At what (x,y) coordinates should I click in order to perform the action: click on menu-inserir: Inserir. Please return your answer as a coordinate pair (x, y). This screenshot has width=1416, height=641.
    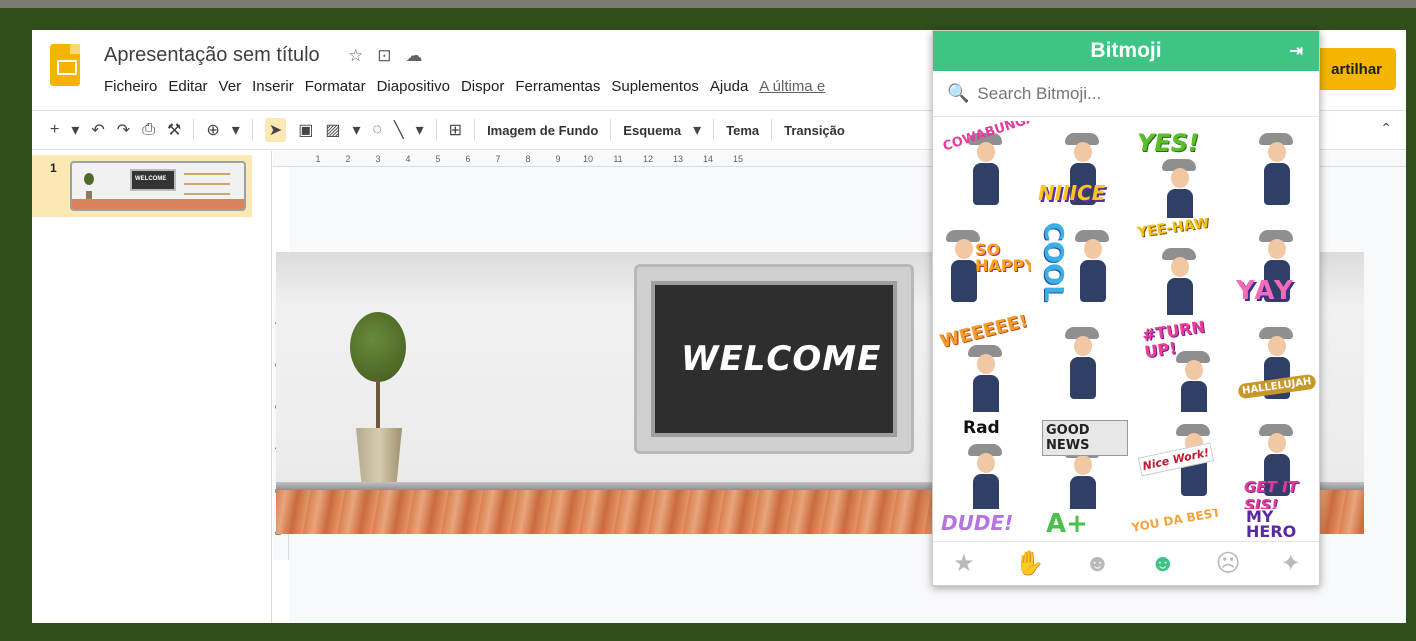
    Looking at the image, I should click on (273, 86).